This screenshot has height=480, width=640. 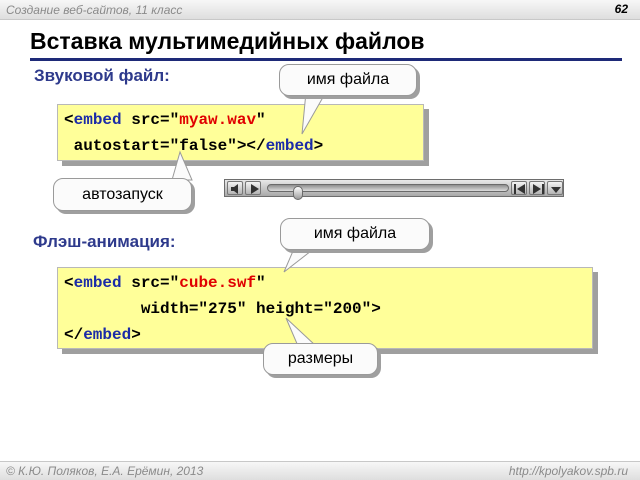 What do you see at coordinates (348, 80) in the screenshot?
I see `callout-filename-audio: имя файла` at bounding box center [348, 80].